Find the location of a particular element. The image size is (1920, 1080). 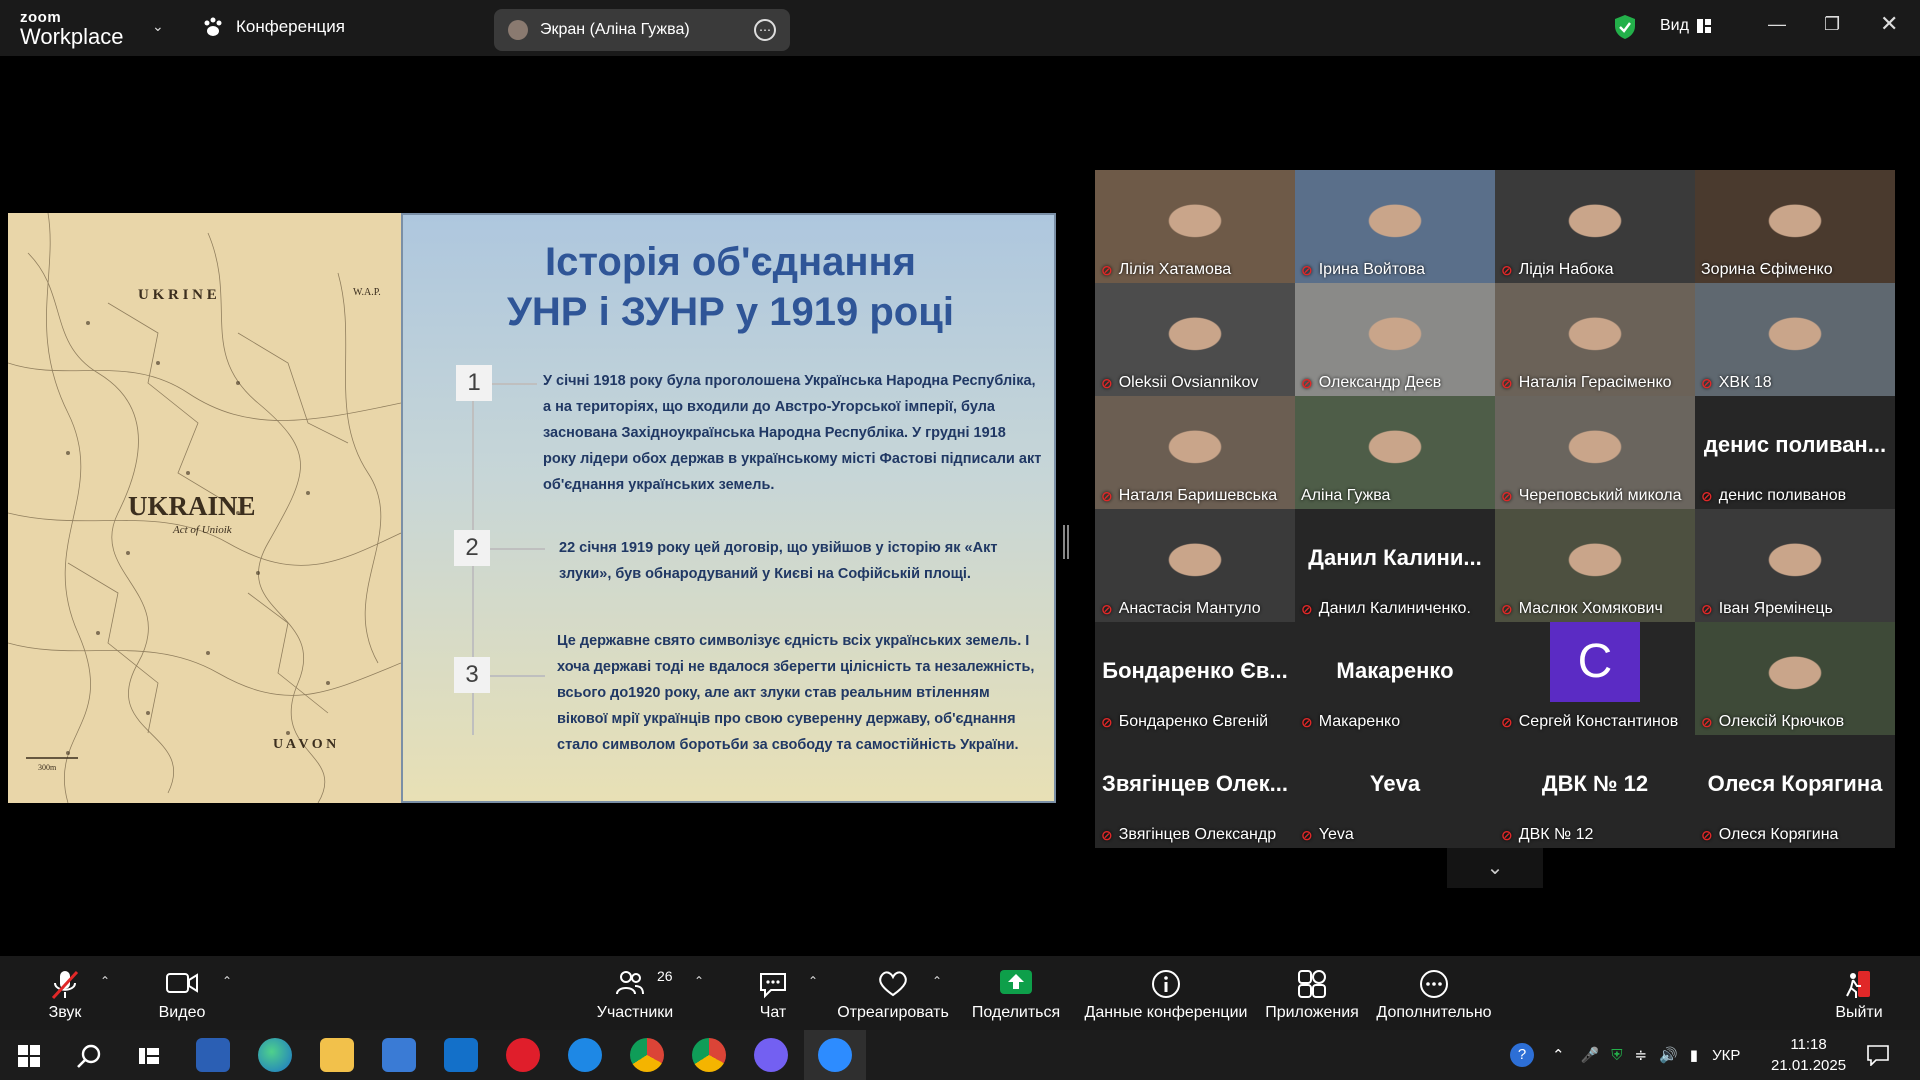

participant-tile: Yeva ⊘ Yeva is located at coordinates (1395, 791).